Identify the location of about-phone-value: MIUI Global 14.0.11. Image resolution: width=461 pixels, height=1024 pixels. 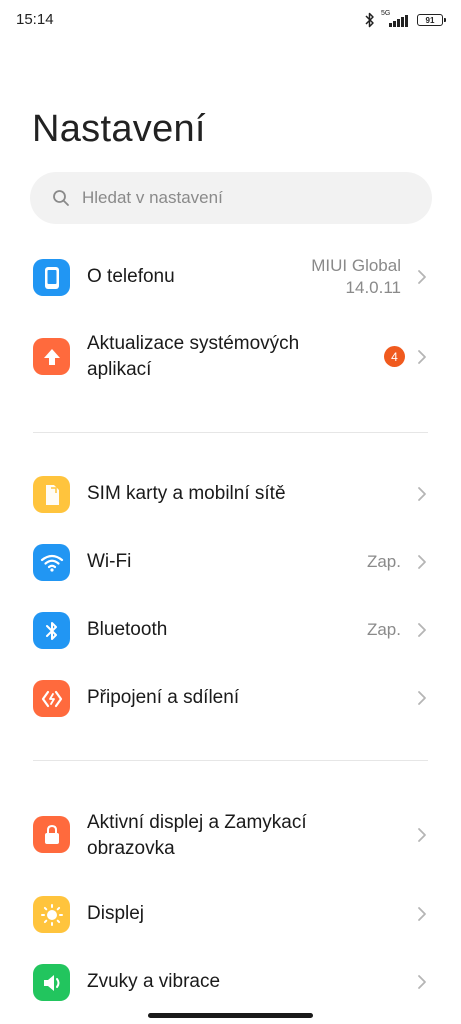
(356, 277).